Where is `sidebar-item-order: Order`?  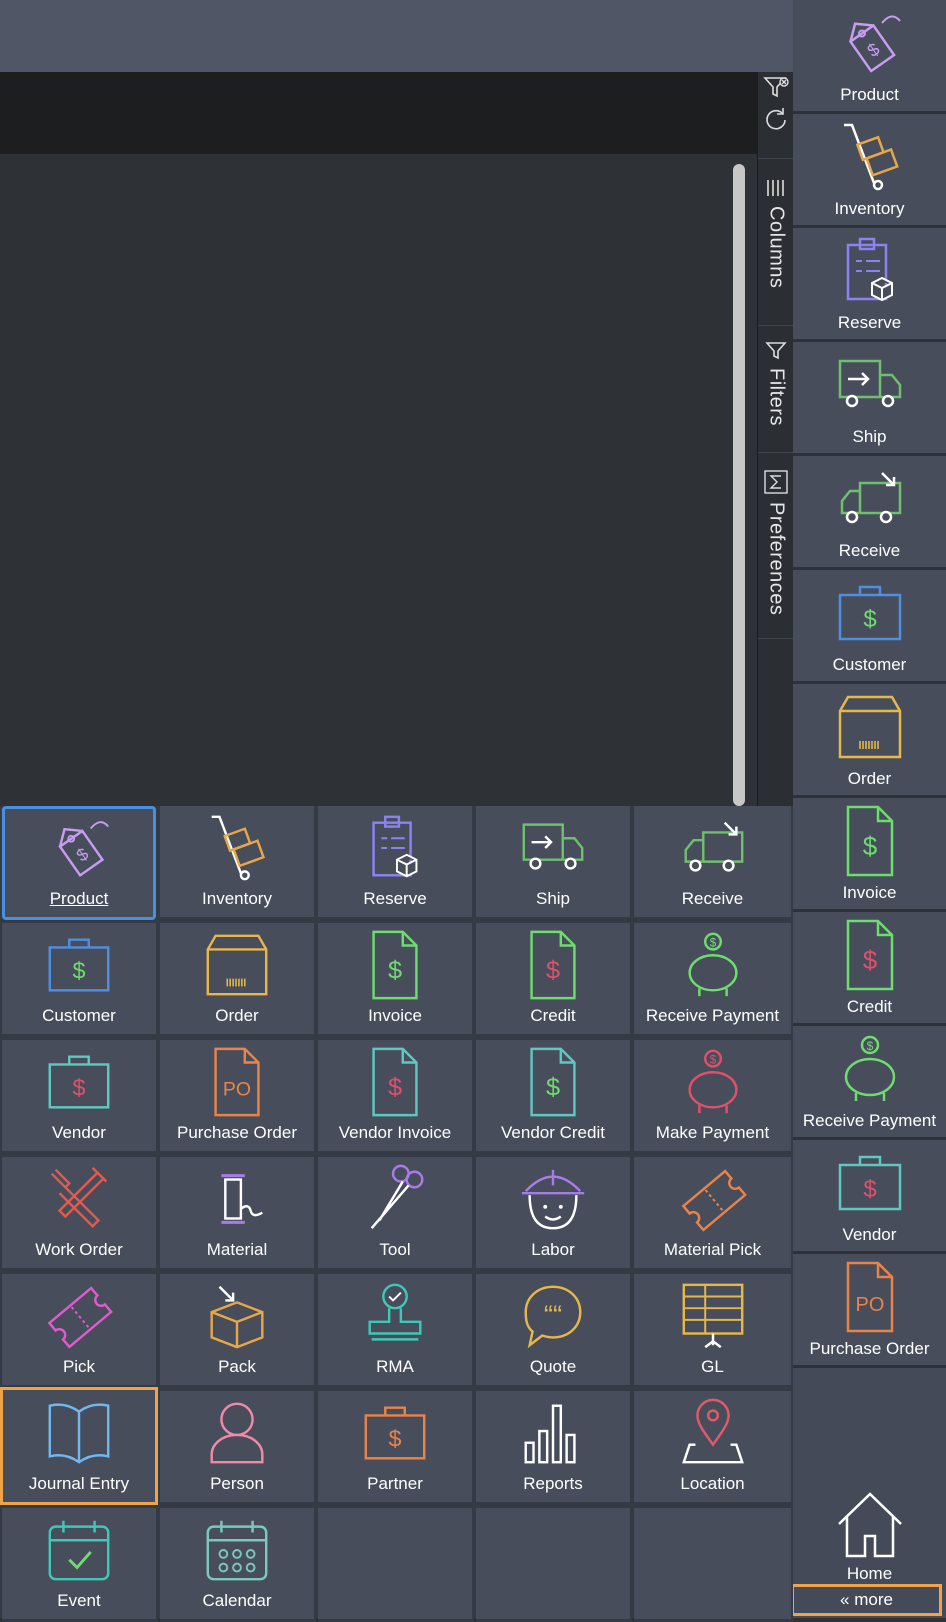 sidebar-item-order: Order is located at coordinates (869, 741).